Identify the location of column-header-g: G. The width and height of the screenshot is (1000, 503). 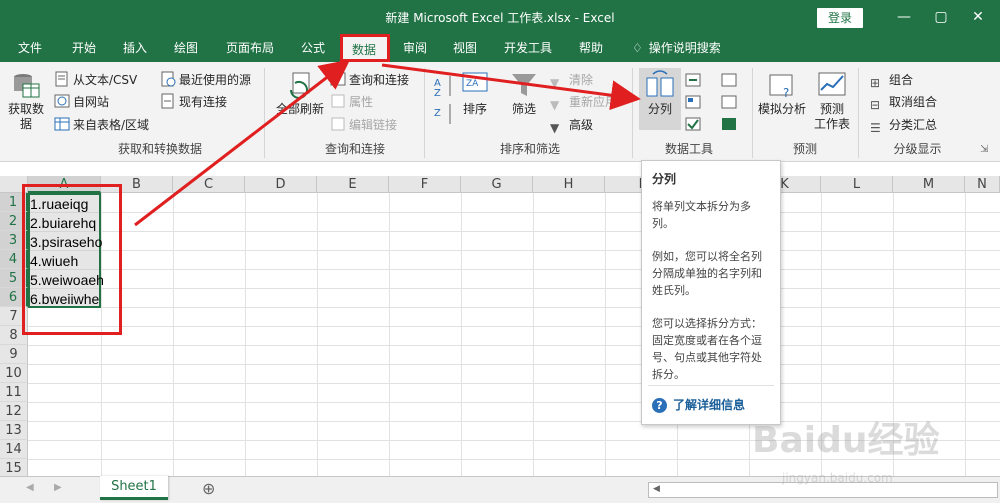
(497, 184).